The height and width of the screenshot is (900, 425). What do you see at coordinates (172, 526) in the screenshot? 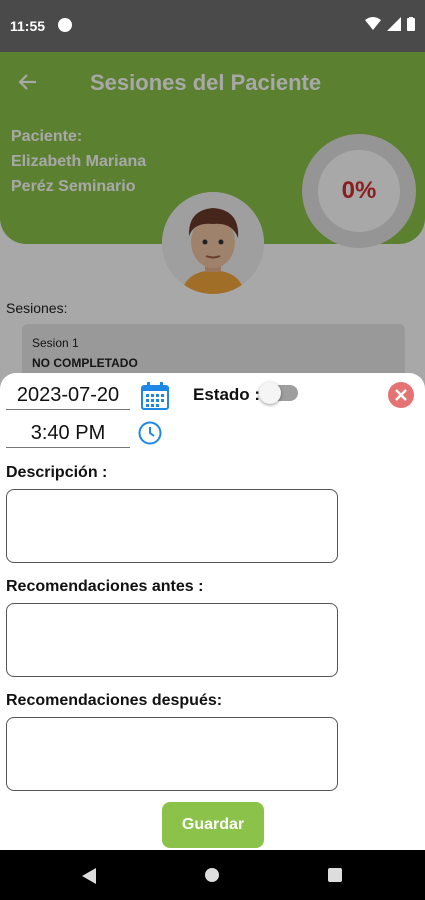
I see `descripcion-input` at bounding box center [172, 526].